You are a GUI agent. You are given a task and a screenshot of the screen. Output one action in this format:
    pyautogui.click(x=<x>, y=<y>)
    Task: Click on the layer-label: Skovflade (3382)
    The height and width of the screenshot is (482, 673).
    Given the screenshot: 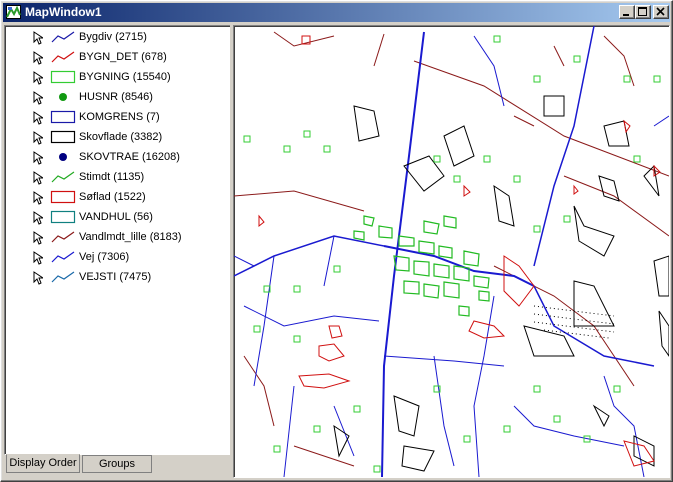 What is the action you would take?
    pyautogui.click(x=121, y=137)
    